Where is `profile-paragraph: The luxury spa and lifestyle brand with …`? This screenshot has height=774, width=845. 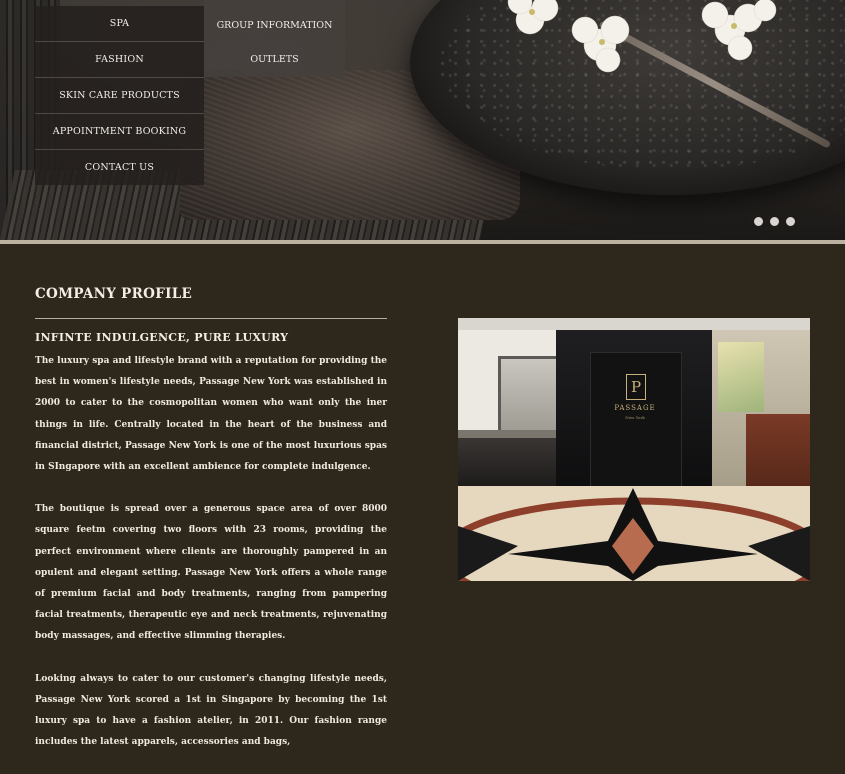
profile-paragraph: The luxury spa and lifestyle brand with … is located at coordinates (211, 414).